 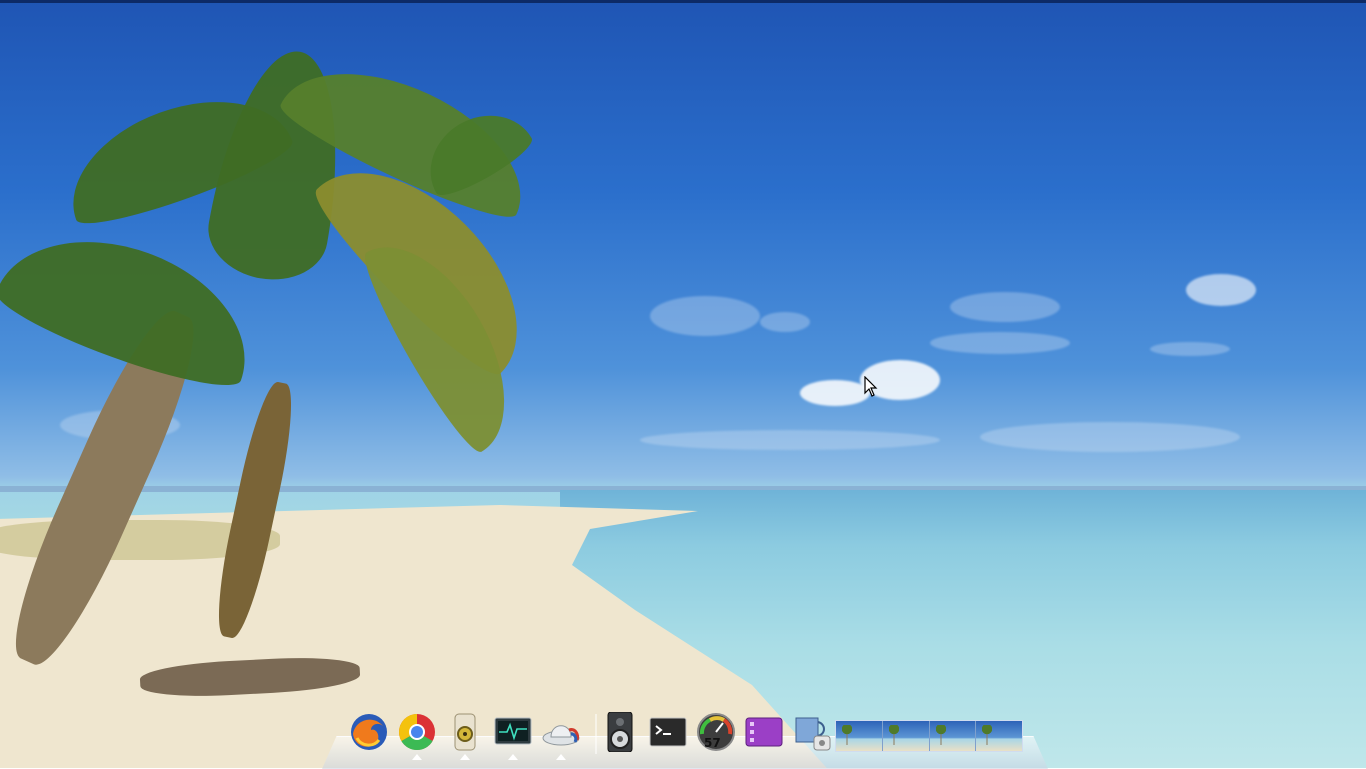 What do you see at coordinates (620, 732) in the screenshot?
I see `speaker-icon` at bounding box center [620, 732].